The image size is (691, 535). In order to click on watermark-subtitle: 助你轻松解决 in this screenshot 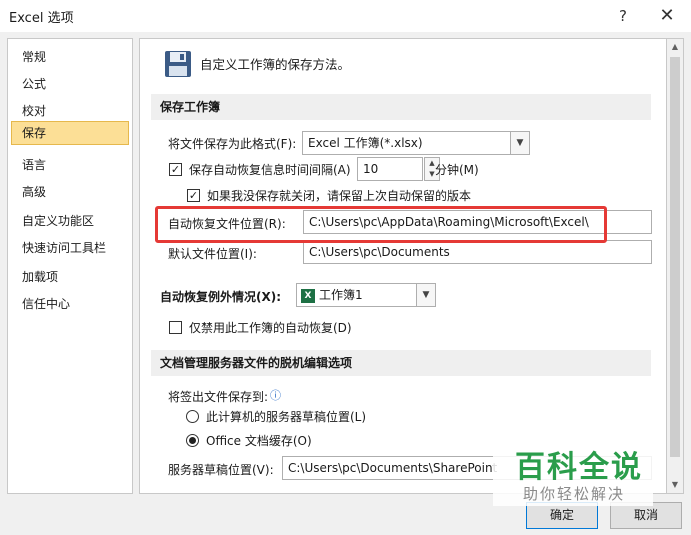, I will do `click(574, 494)`.